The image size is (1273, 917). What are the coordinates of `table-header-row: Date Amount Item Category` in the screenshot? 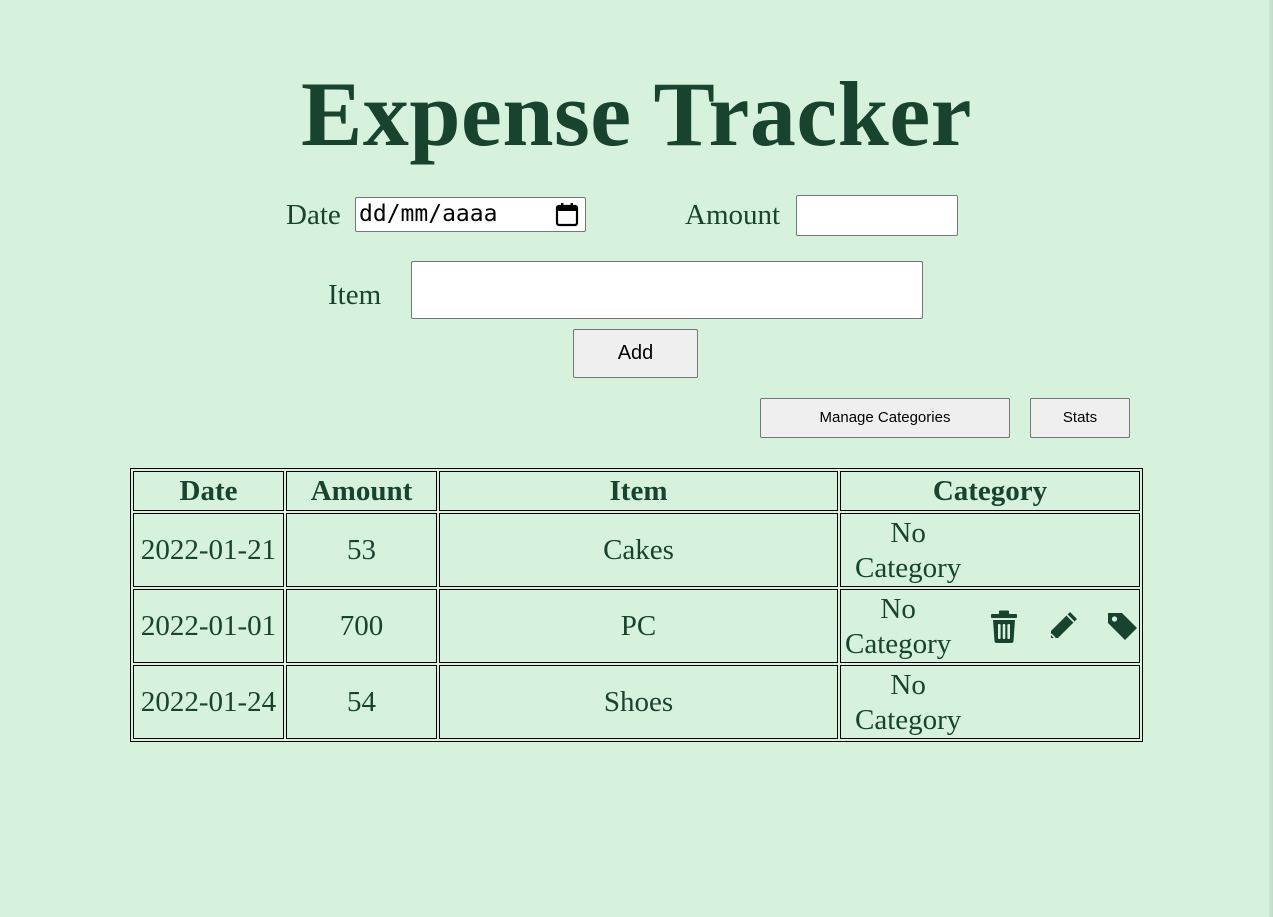 It's located at (636, 491).